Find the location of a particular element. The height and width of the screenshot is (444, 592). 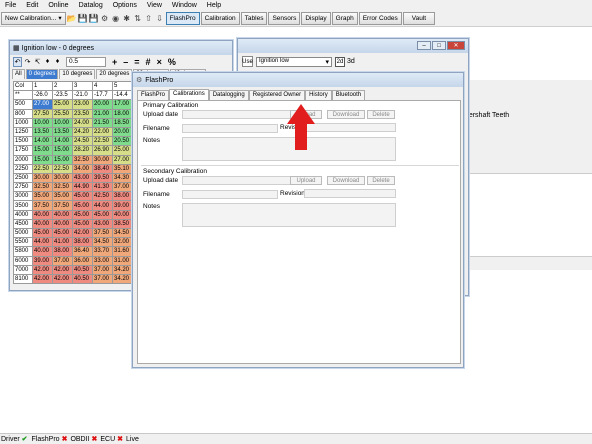

table-cell: 32.00 is located at coordinates (122, 242).